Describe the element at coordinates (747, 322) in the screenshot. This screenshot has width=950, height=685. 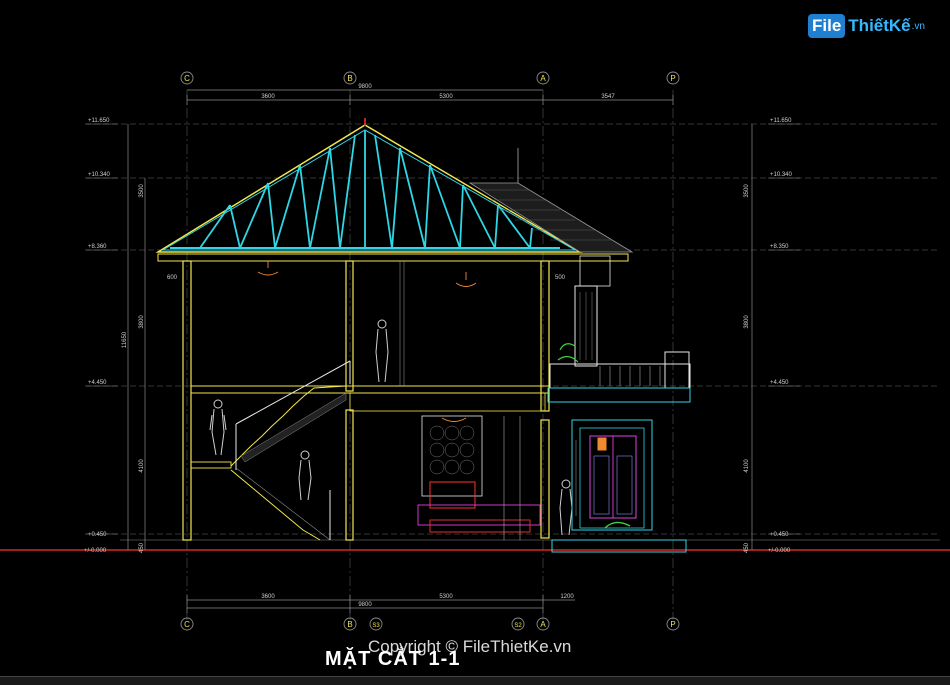
I see `vdim-right-1: 3800` at that location.